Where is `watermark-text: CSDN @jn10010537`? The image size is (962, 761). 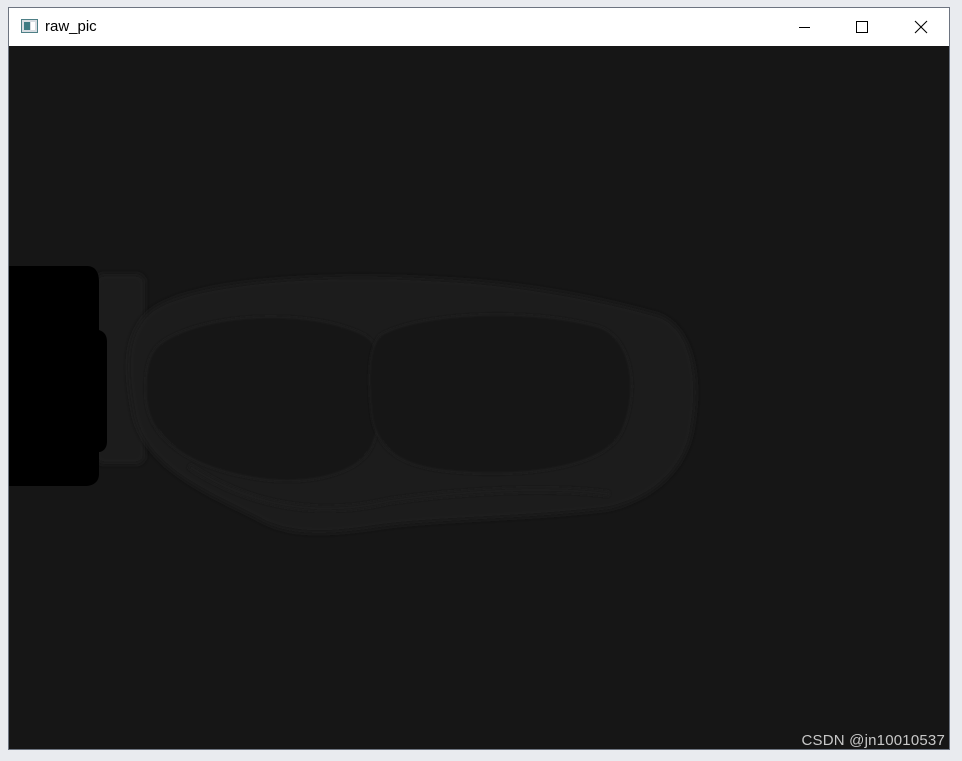 watermark-text: CSDN @jn10010537 is located at coordinates (873, 740).